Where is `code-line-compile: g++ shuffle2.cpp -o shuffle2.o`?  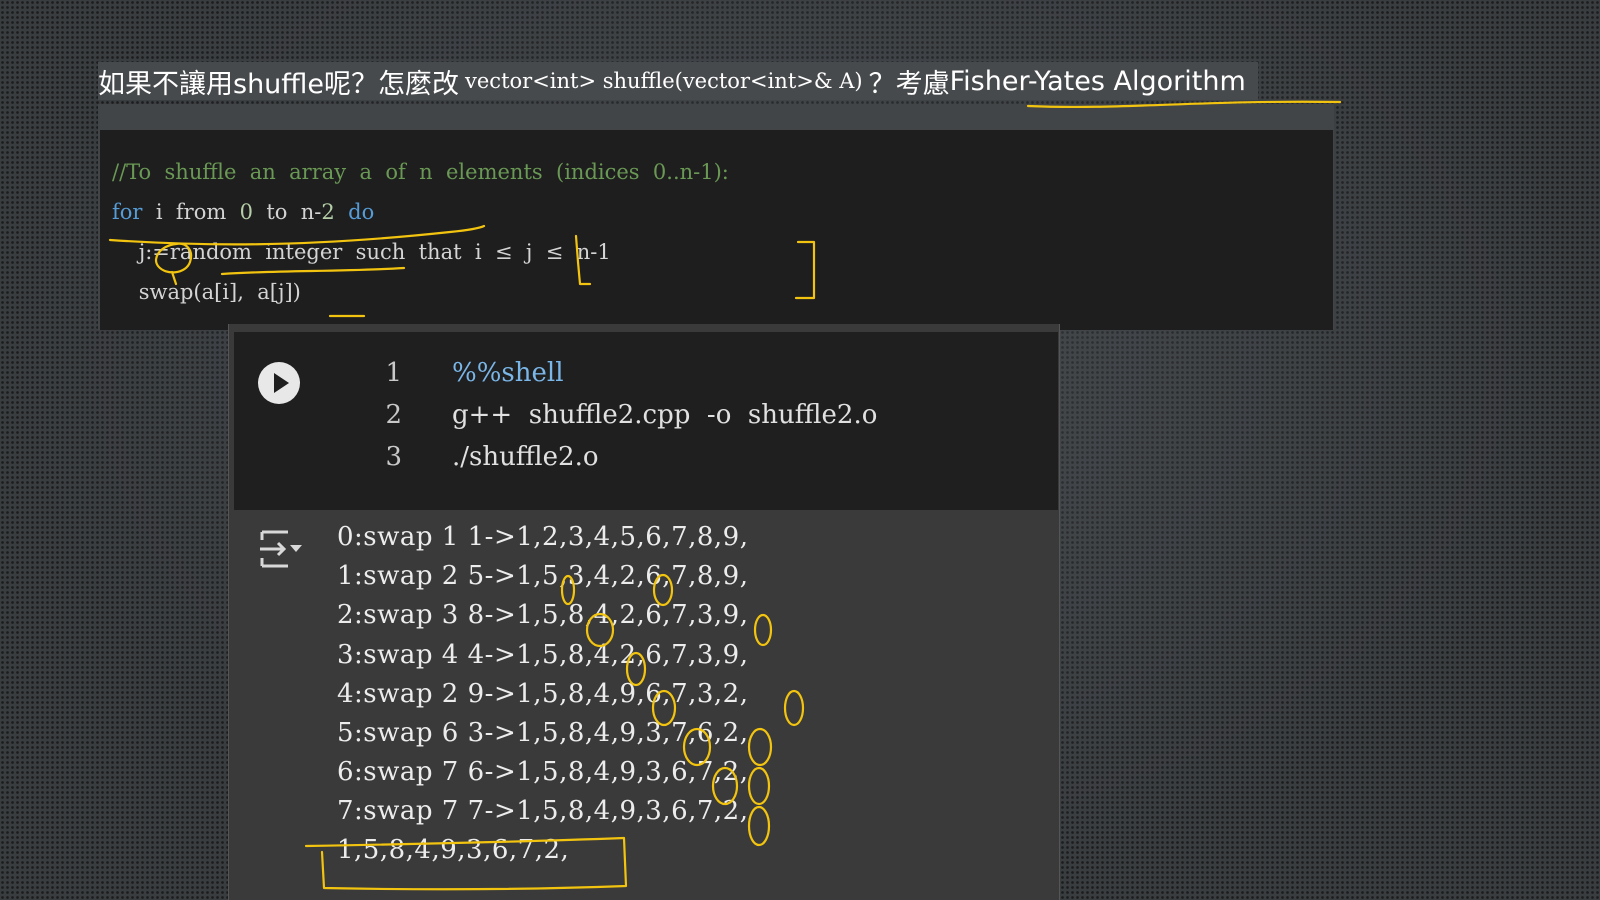
code-line-compile: g++ shuffle2.cpp -o shuffle2.o is located at coordinates (664, 415).